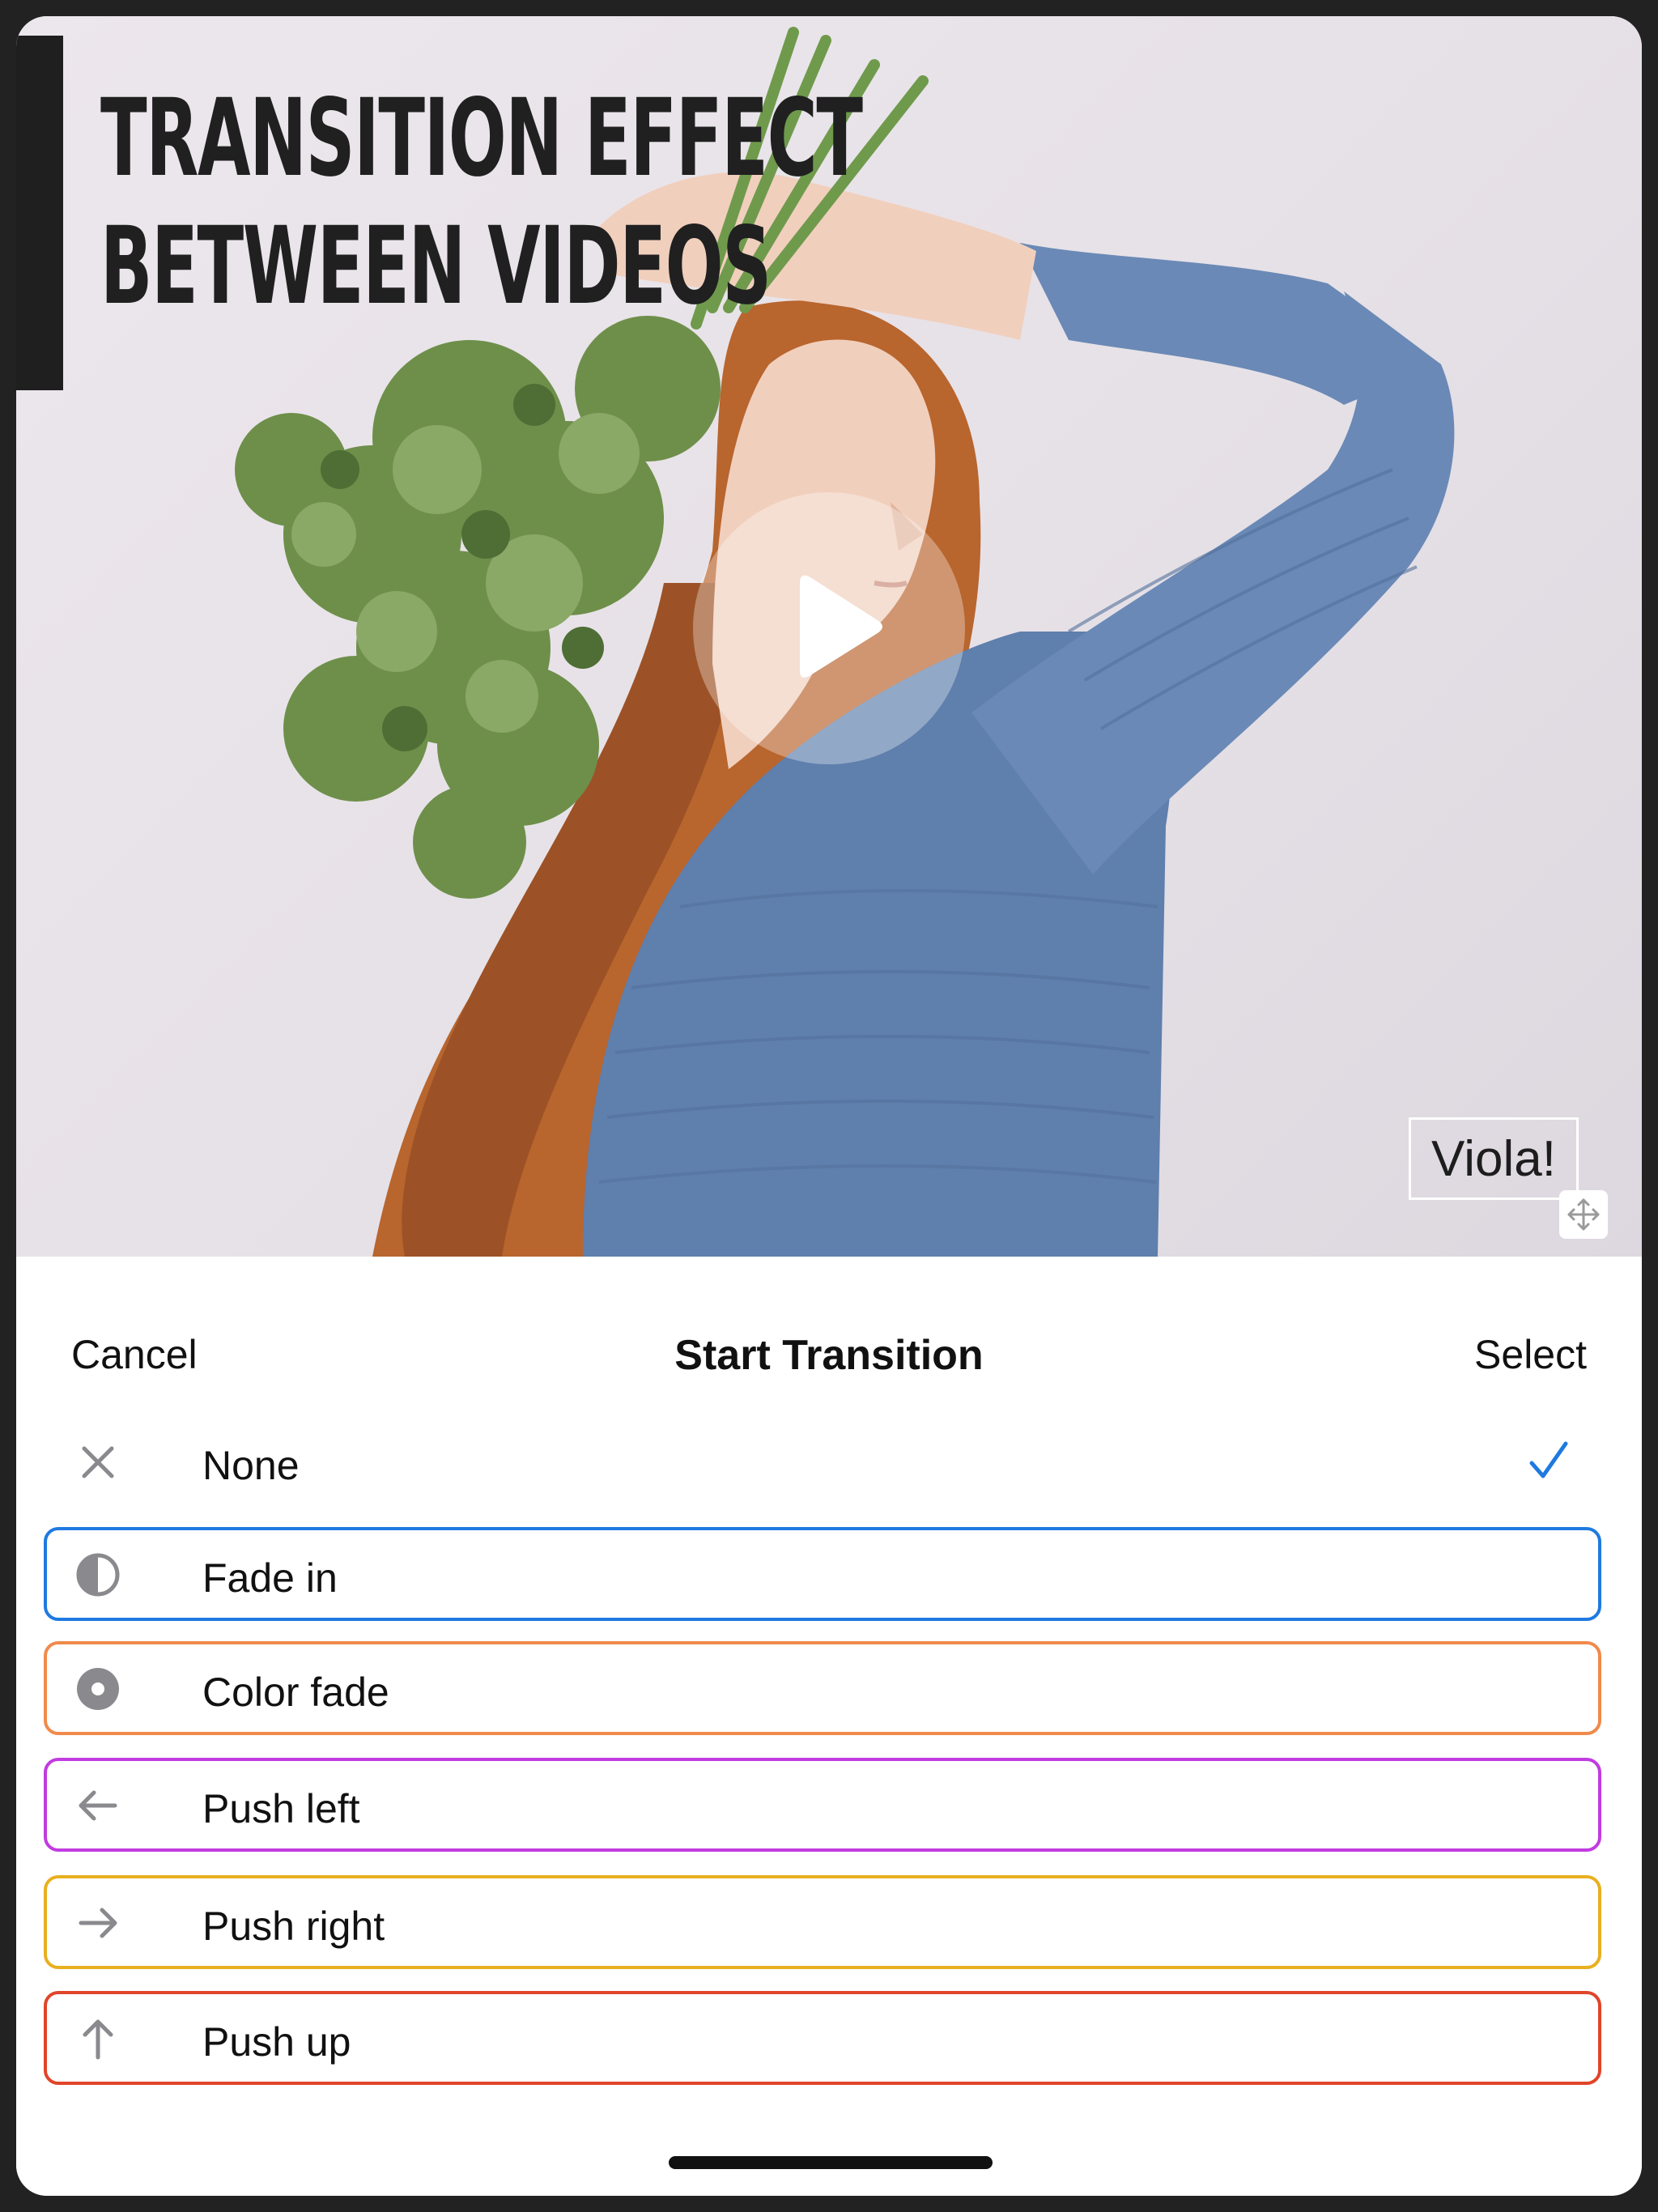 This screenshot has width=1658, height=2212. I want to click on arrow-up-icon, so click(98, 2039).